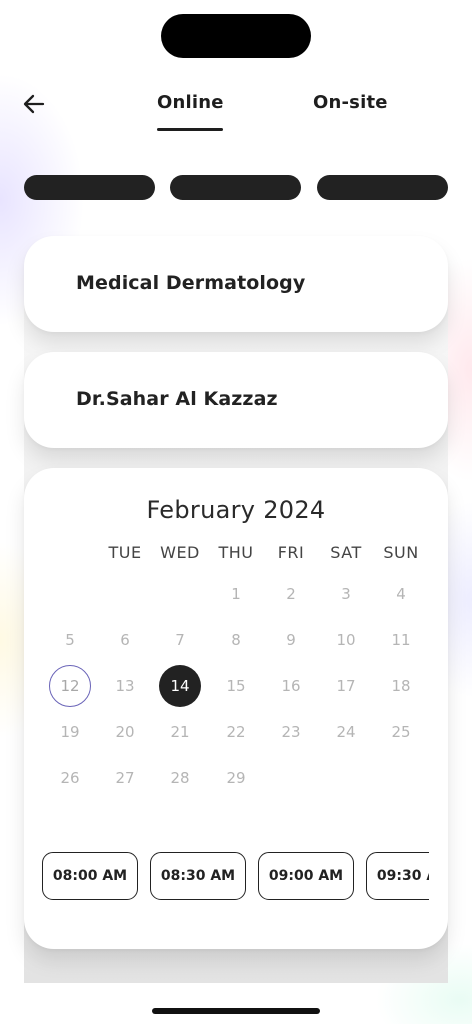 The image size is (472, 1024). Describe the element at coordinates (346, 640) in the screenshot. I see `calendar-day-10: 10` at that location.